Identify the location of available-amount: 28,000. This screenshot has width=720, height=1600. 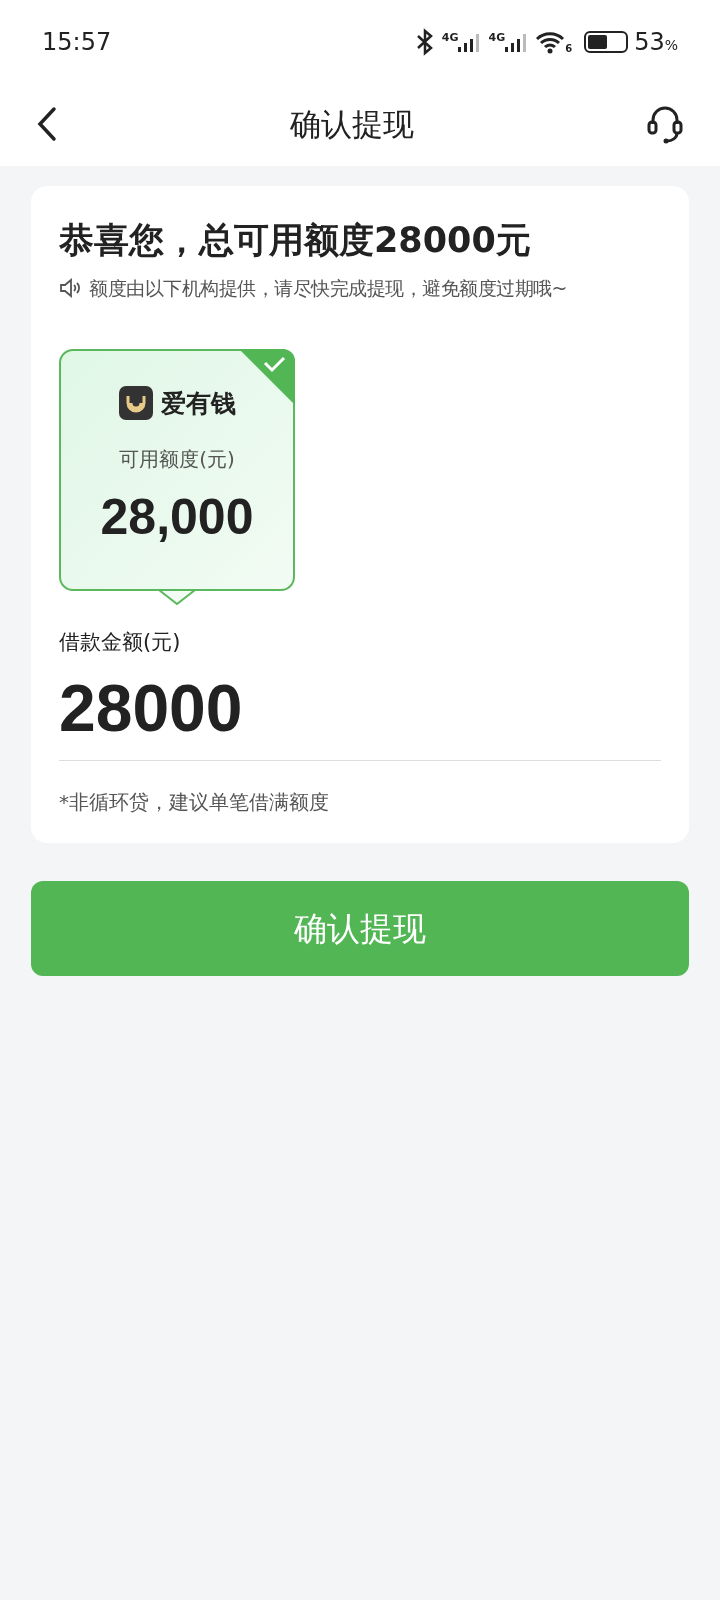
(177, 517).